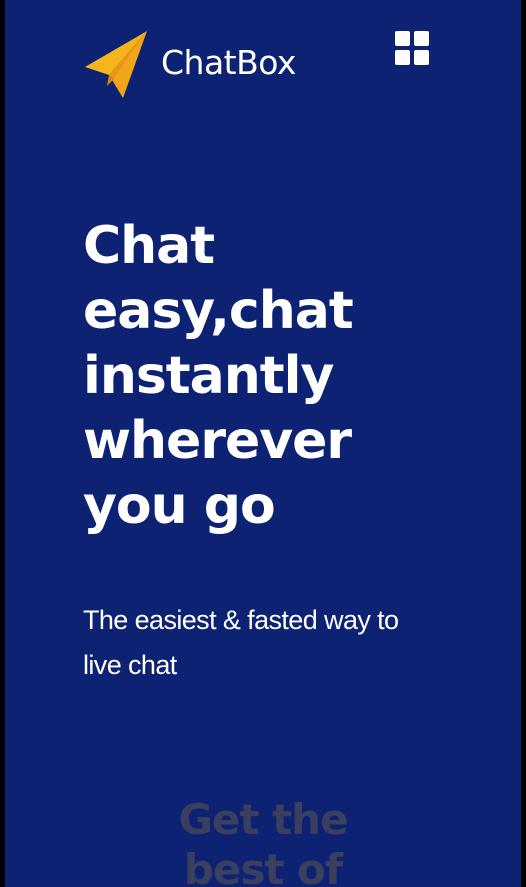 The width and height of the screenshot is (526, 887). Describe the element at coordinates (116, 64) in the screenshot. I see `paper-plane-icon` at that location.